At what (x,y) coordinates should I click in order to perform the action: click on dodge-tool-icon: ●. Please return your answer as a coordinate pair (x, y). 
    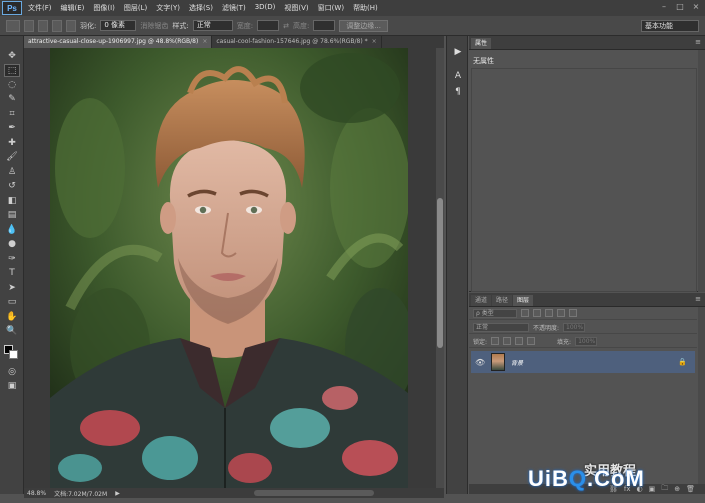
    Looking at the image, I should click on (12, 244).